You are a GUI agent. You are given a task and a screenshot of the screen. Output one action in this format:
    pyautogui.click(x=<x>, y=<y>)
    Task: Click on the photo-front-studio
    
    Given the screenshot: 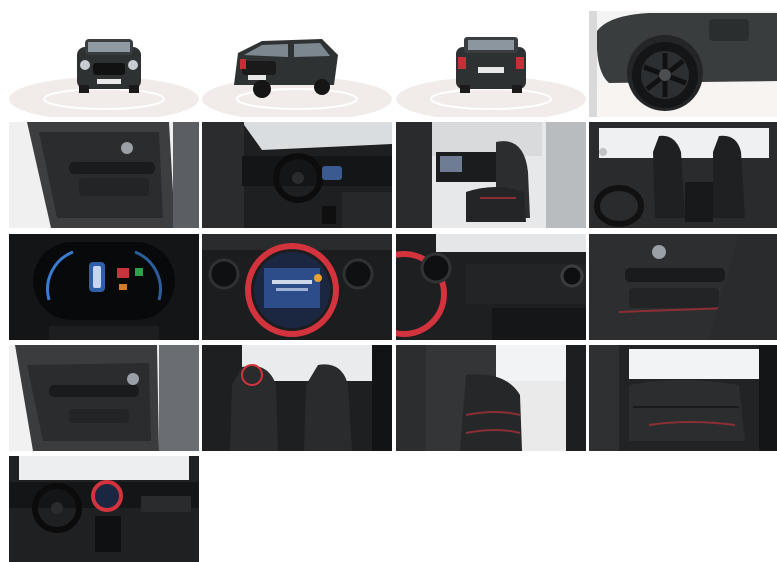 What is the action you would take?
    pyautogui.click(x=104, y=64)
    